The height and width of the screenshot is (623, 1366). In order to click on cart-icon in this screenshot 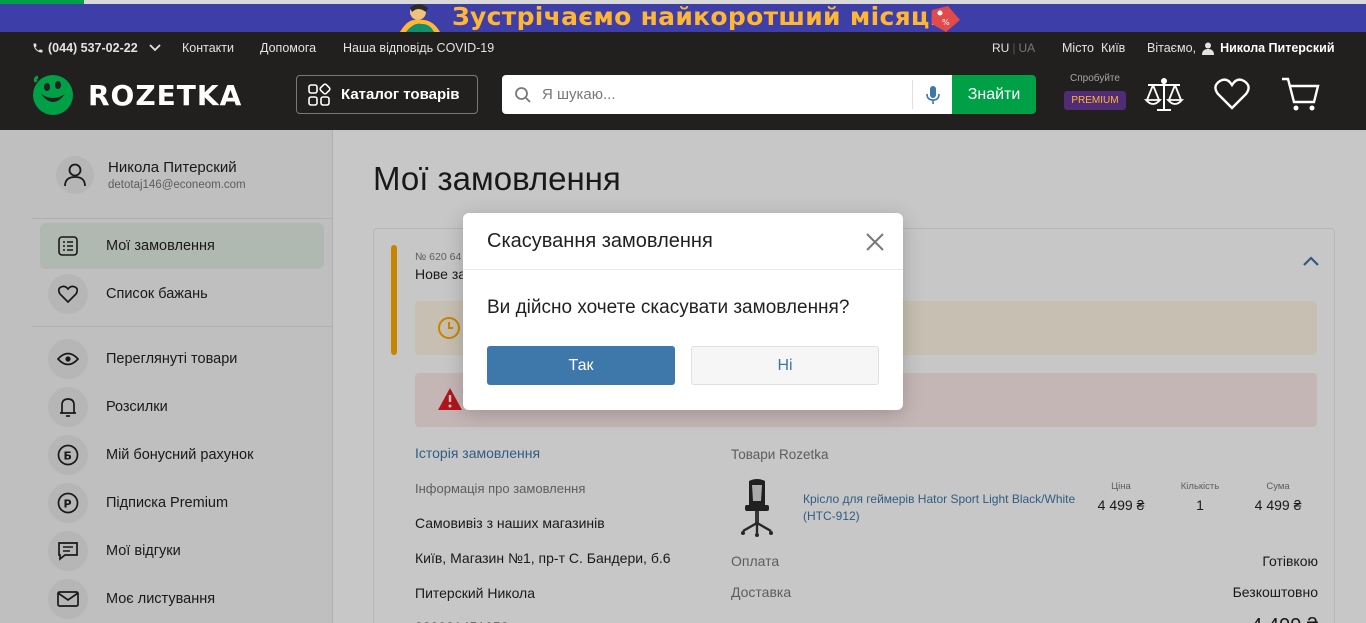, I will do `click(1301, 94)`.